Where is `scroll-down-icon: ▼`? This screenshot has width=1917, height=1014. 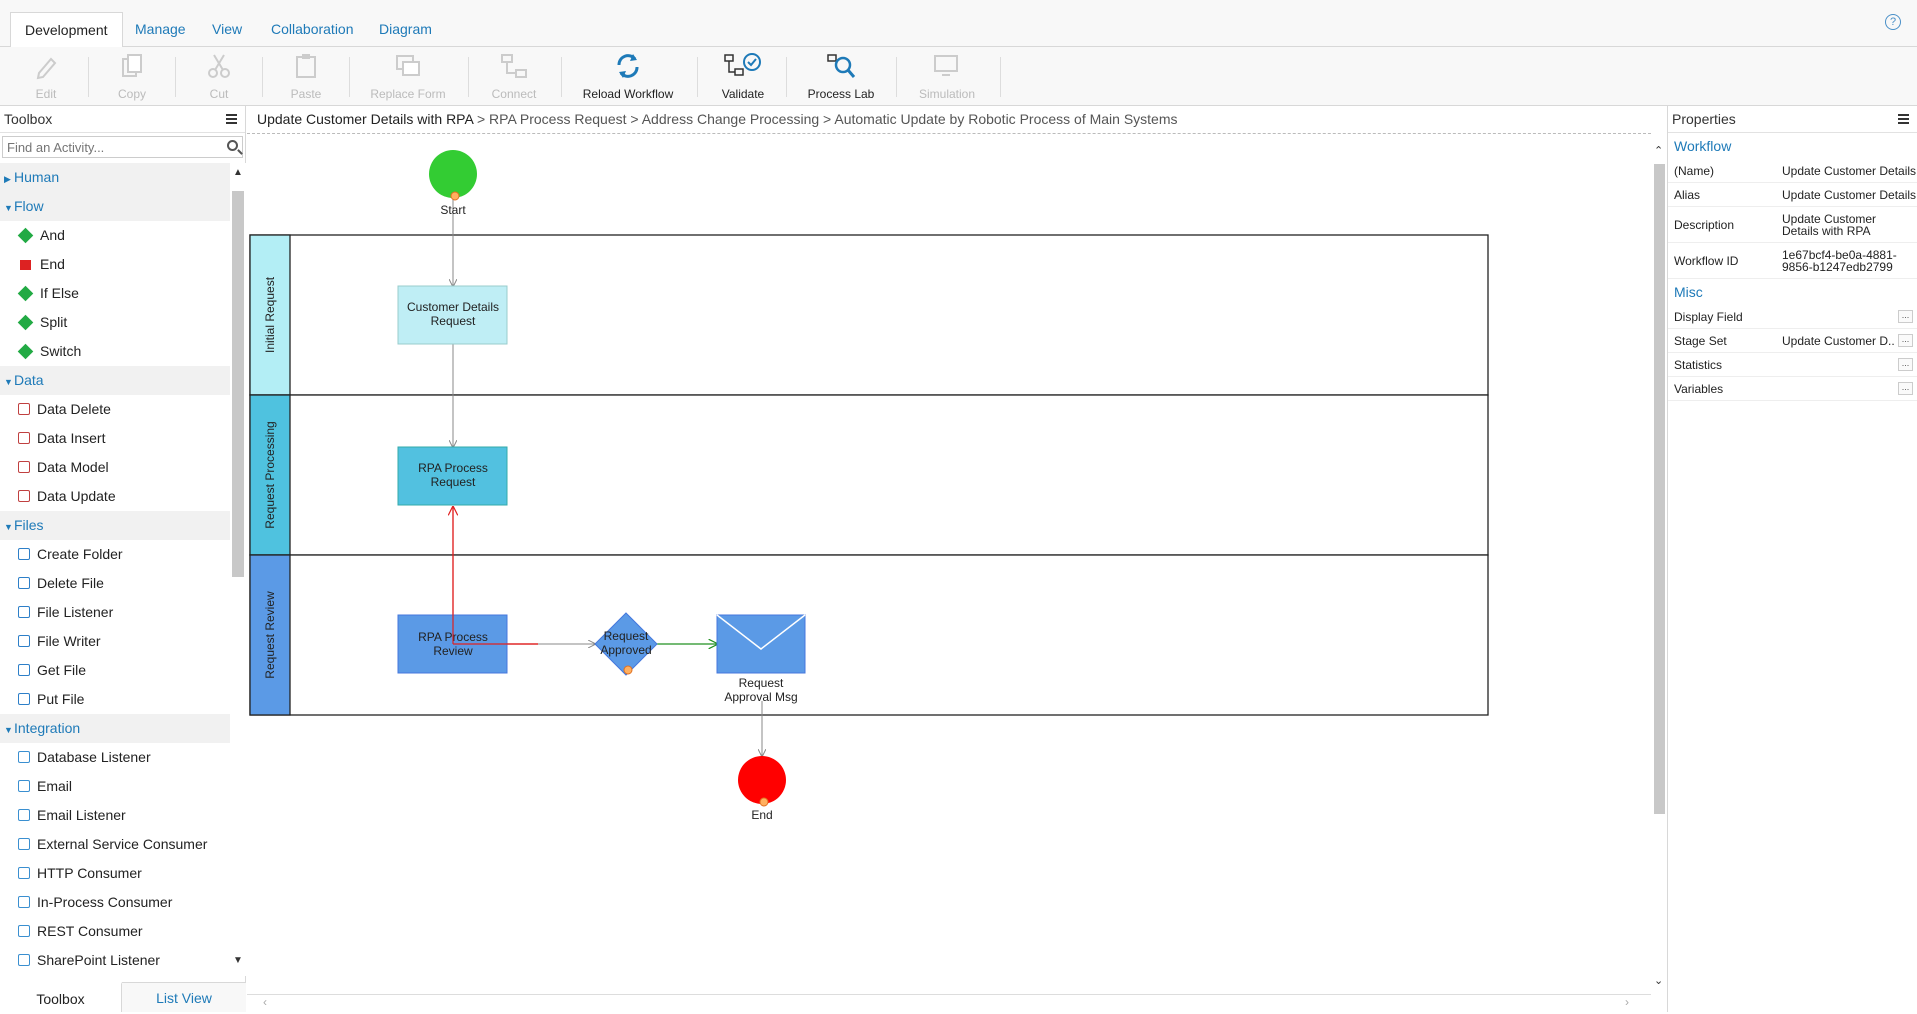
scroll-down-icon: ▼ is located at coordinates (238, 960).